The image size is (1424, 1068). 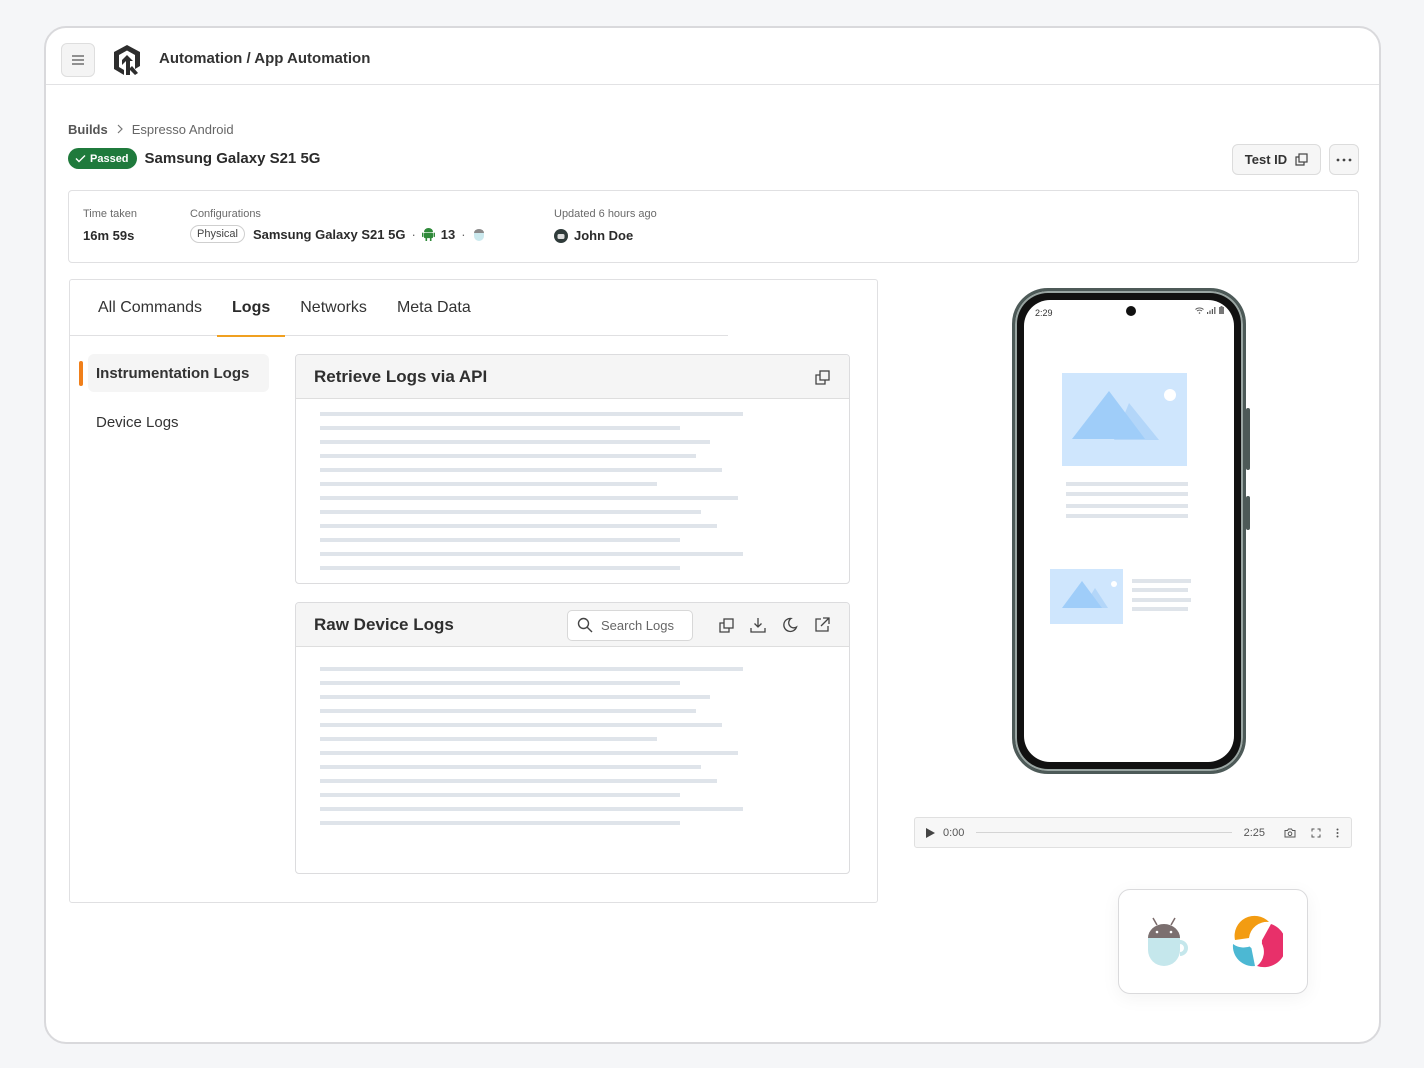 I want to click on title-row: Passed Samsung Galaxy S21 5G, so click(x=194, y=158).